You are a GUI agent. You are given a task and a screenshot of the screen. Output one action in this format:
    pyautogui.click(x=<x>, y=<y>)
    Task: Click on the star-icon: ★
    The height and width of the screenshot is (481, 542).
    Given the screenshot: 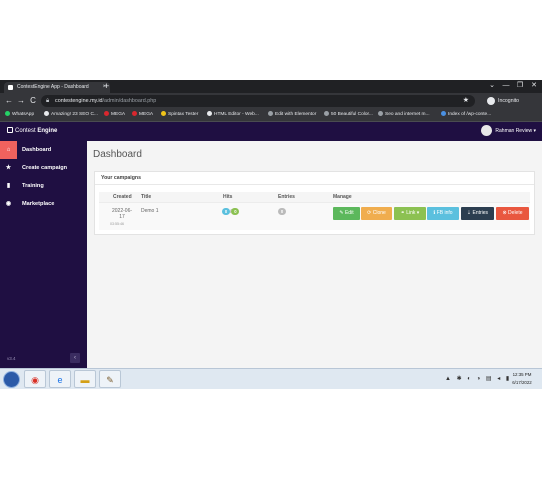 What is the action you would take?
    pyautogui.click(x=8, y=168)
    